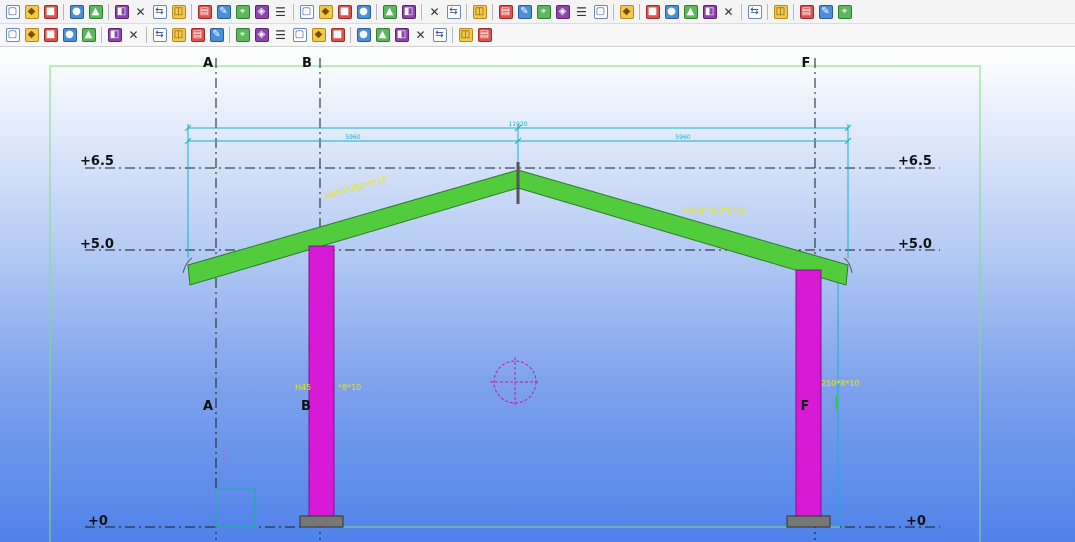 This screenshot has height=542, width=1075. What do you see at coordinates (204, 11) in the screenshot?
I see `window-icon: ▤` at bounding box center [204, 11].